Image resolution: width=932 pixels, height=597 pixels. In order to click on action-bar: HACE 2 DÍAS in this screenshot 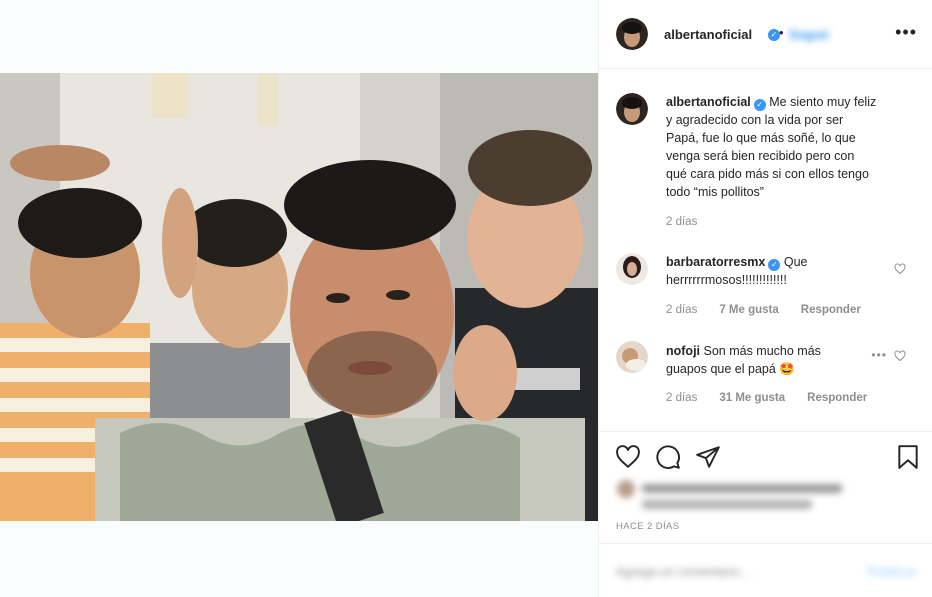, I will do `click(765, 487)`.